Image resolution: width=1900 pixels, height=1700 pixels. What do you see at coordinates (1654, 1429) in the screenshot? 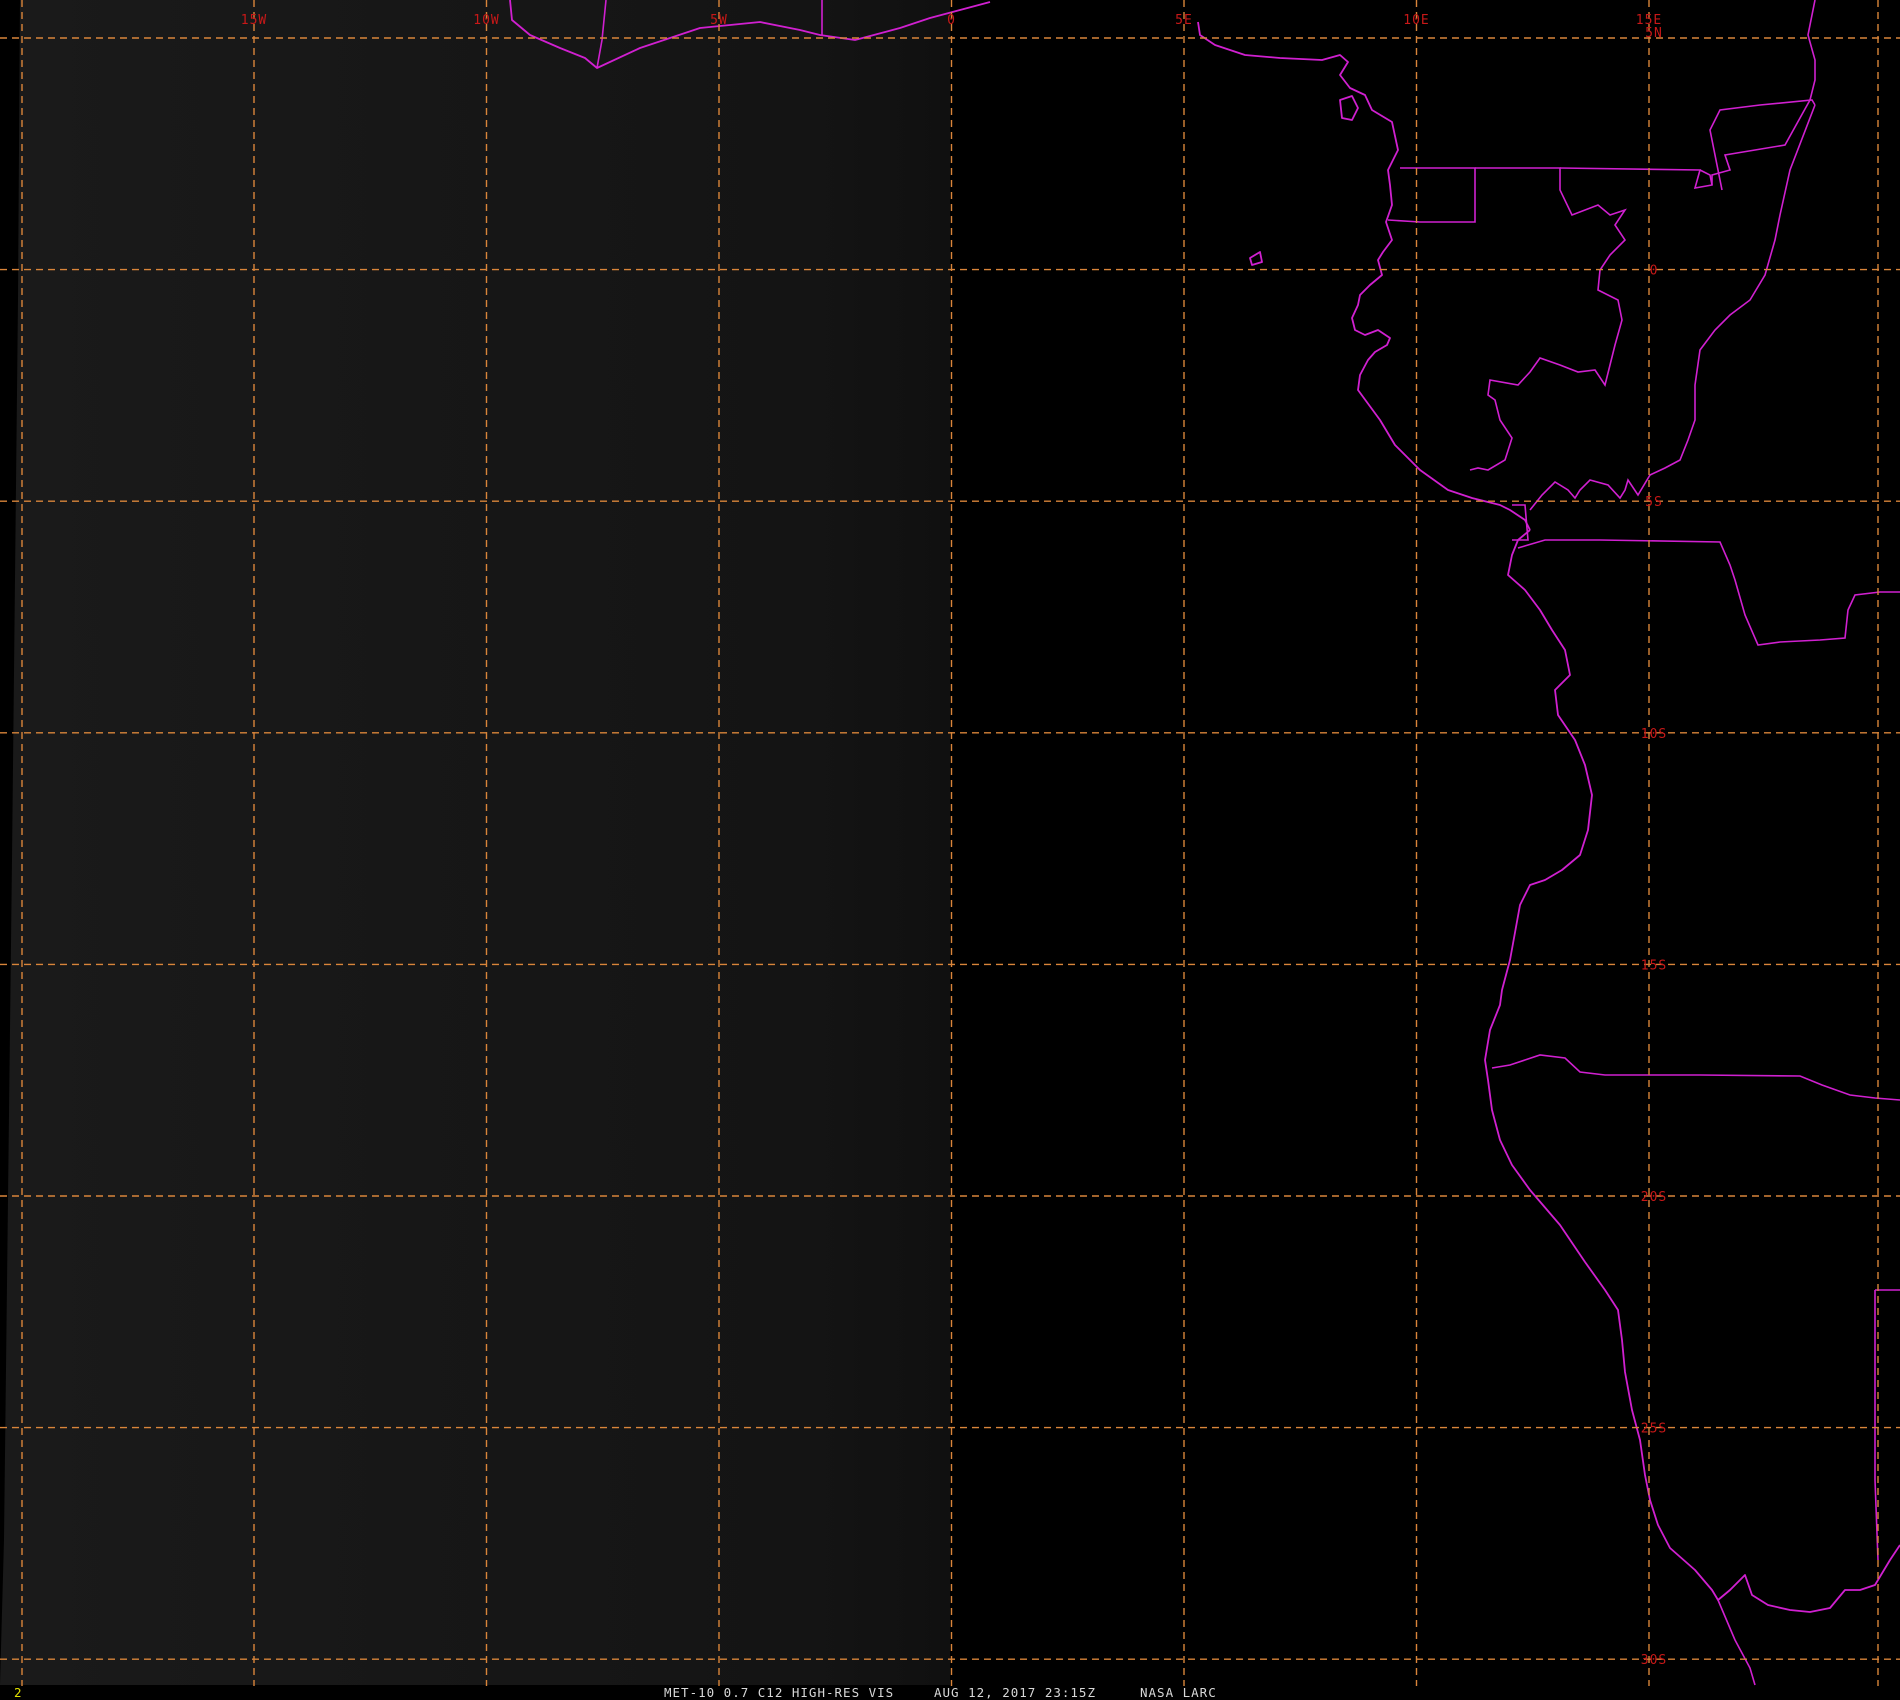
I see `latitude-label-25s: 25S` at bounding box center [1654, 1429].